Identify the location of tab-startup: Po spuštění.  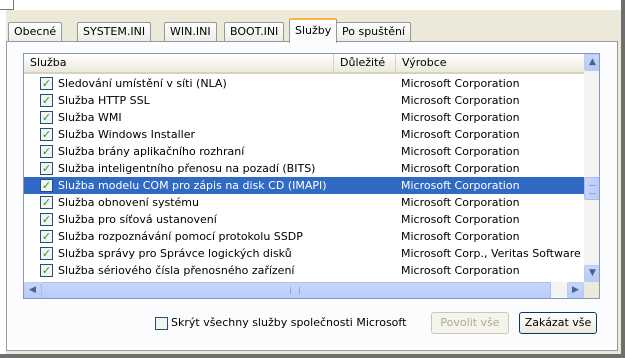
(373, 32).